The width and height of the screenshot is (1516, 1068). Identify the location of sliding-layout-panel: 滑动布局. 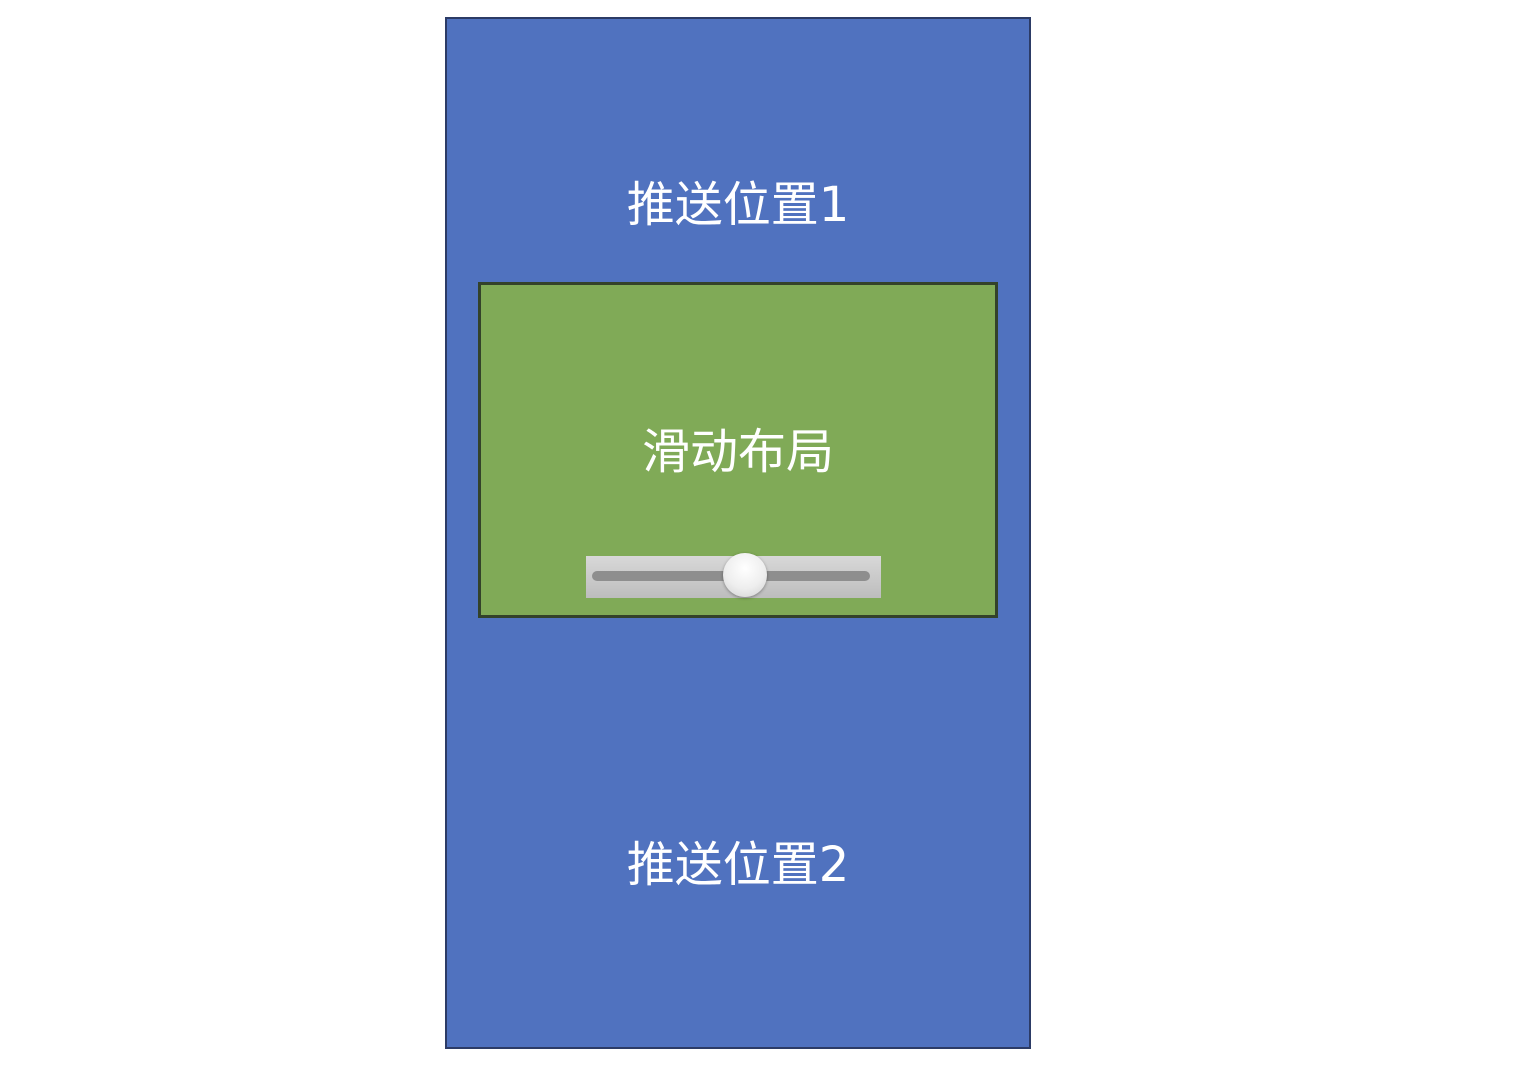
(738, 450).